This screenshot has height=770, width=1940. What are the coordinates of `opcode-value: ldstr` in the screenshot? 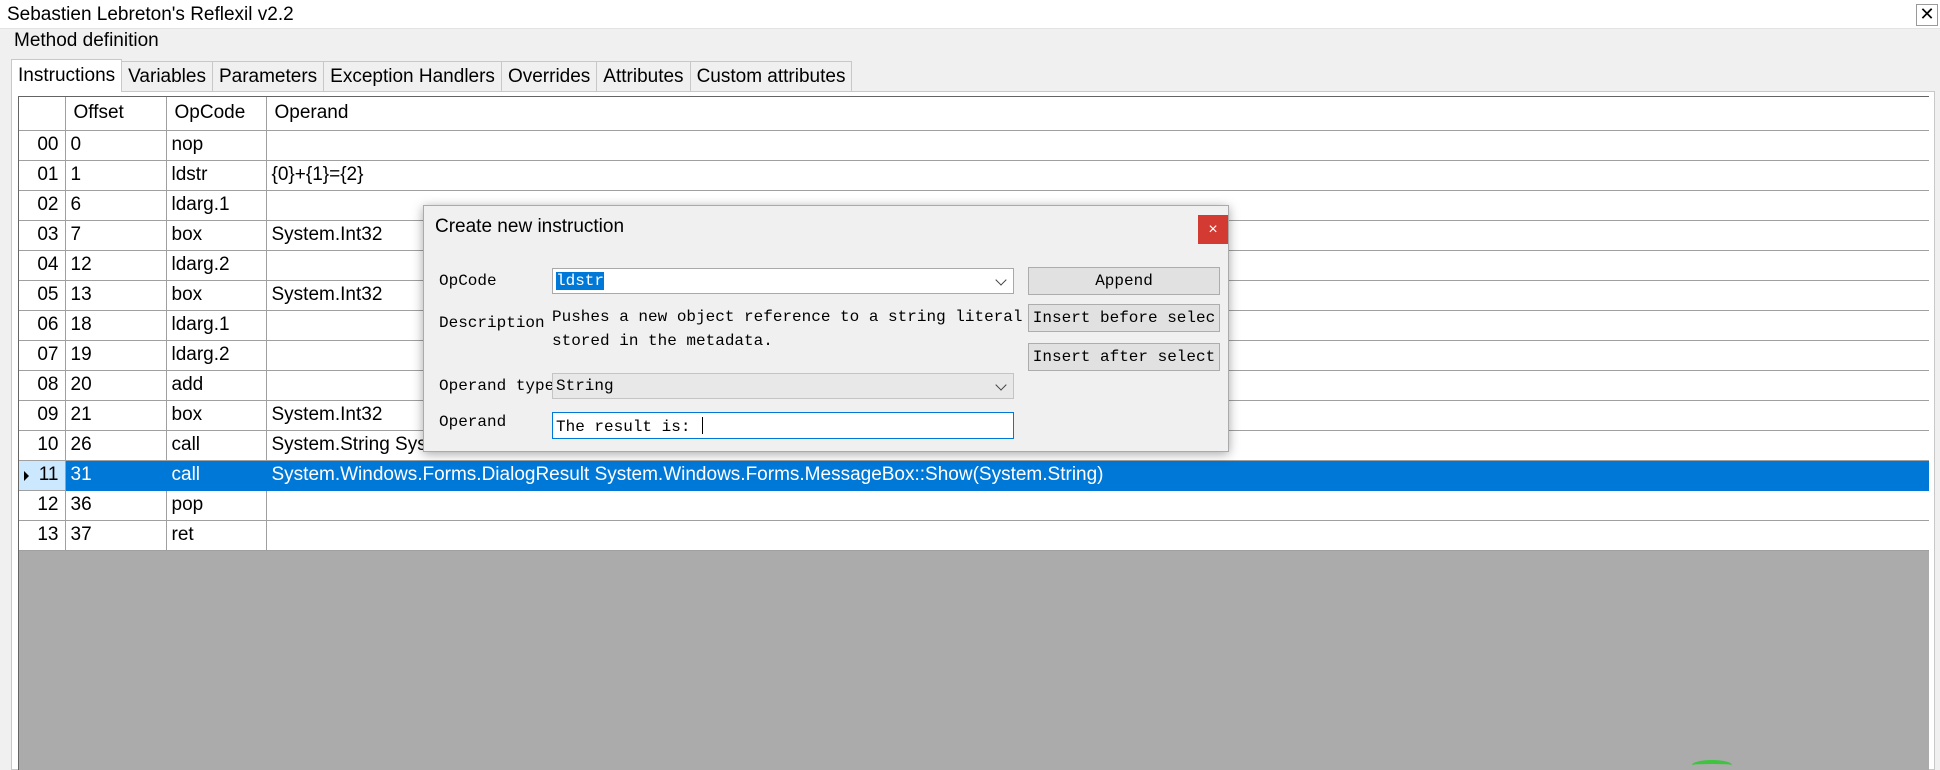 It's located at (580, 281).